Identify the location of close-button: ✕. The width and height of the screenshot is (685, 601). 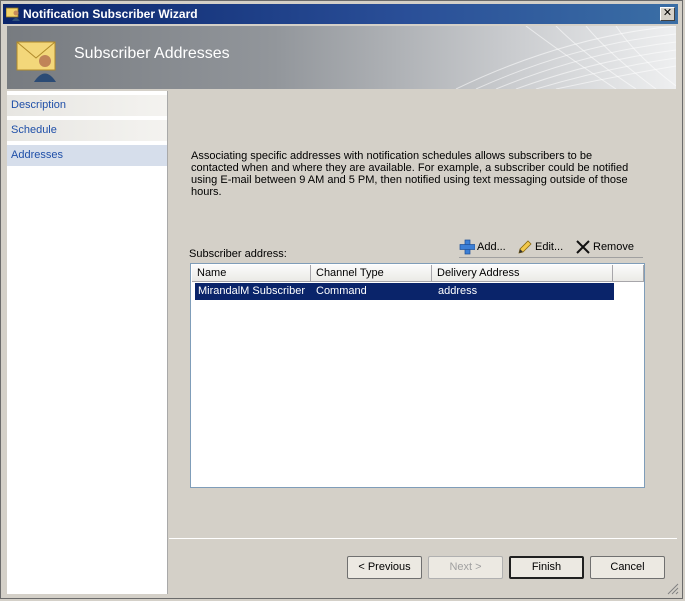
(667, 14).